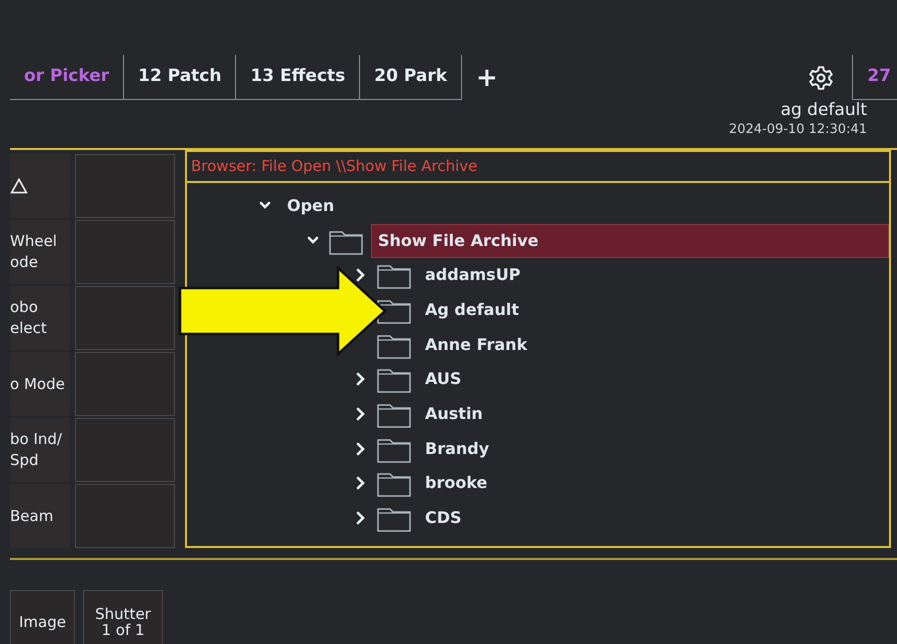 Image resolution: width=897 pixels, height=644 pixels. I want to click on add-tab-button: +, so click(487, 77).